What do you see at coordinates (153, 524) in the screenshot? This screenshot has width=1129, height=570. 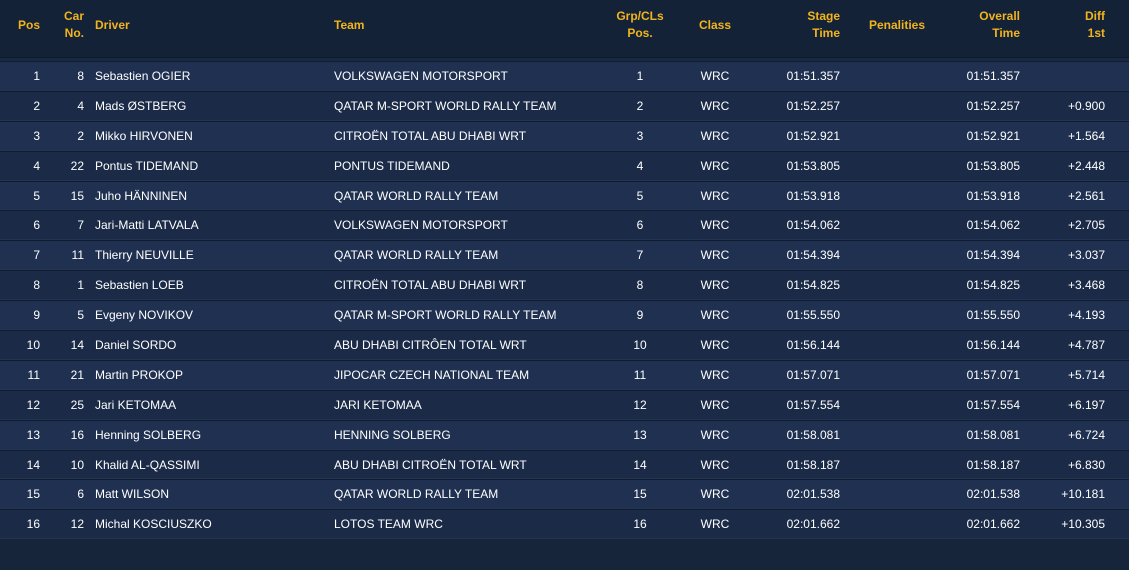 I see `cell-driver: Michal KOSCIUSZKO` at bounding box center [153, 524].